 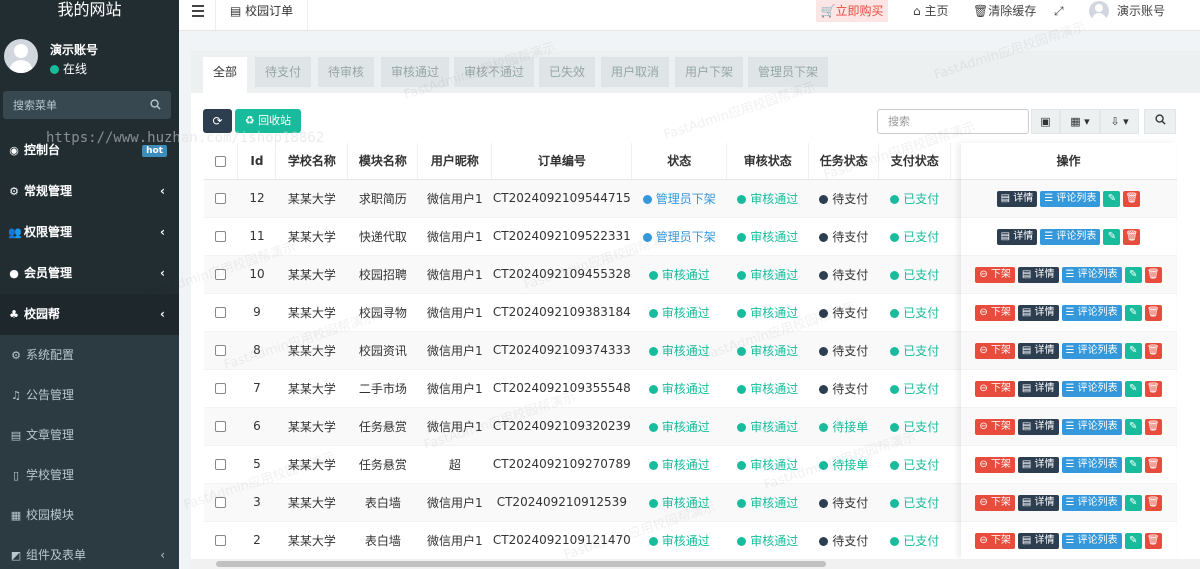 What do you see at coordinates (225, 75) in the screenshot?
I see `filter-tab-all: 全部` at bounding box center [225, 75].